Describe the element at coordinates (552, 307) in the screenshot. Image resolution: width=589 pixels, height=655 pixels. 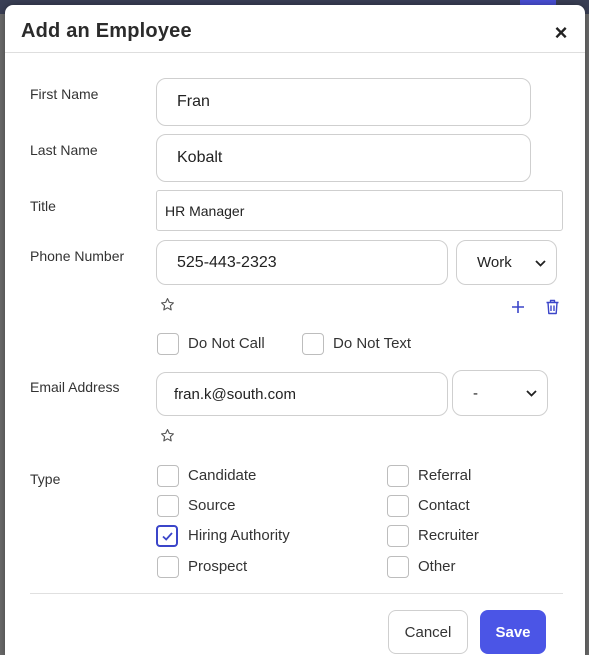
I see `trash-icon` at that location.